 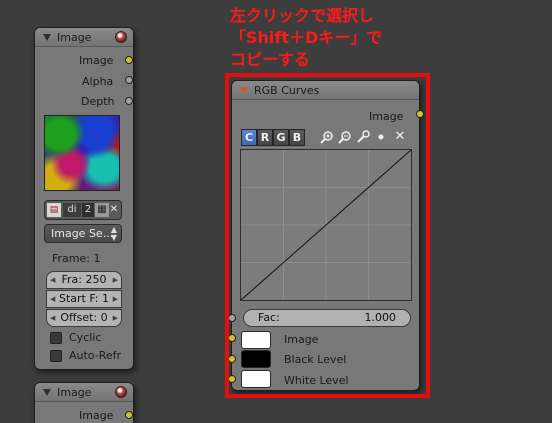 I want to click on image-name-field: di, so click(x=72, y=210).